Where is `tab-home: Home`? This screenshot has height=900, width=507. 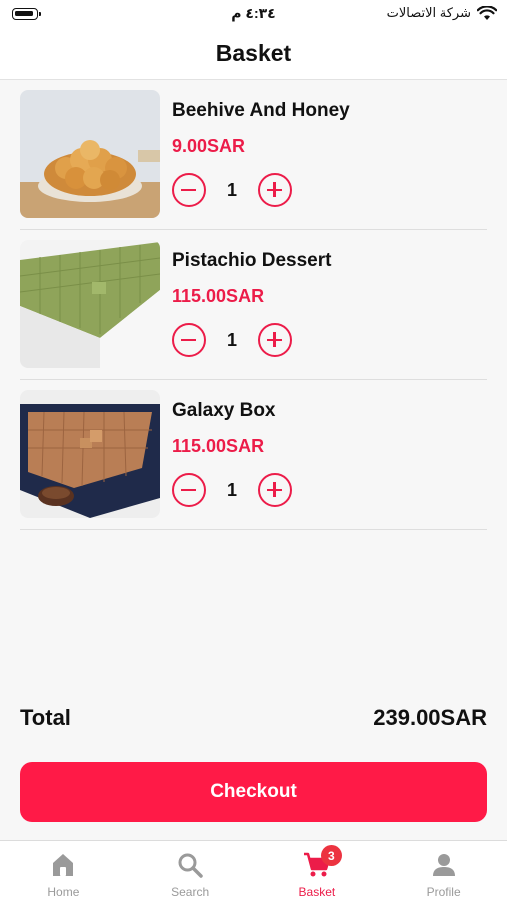
tab-home: Home is located at coordinates (63, 870).